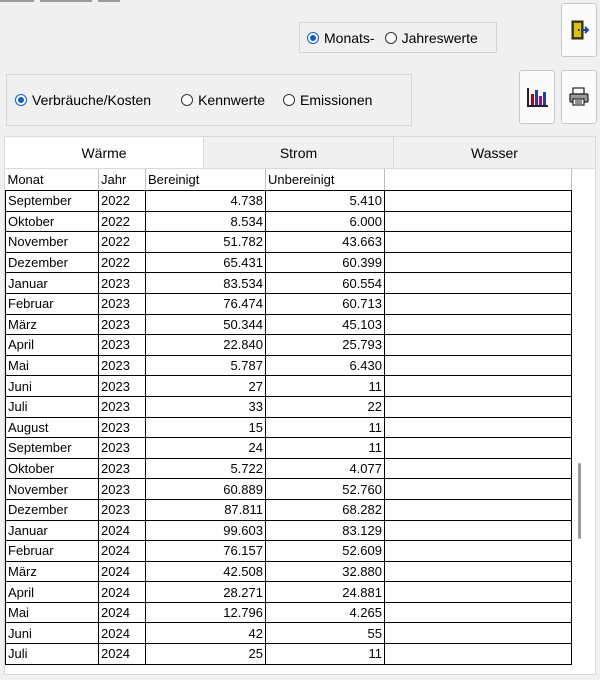 This screenshot has height=680, width=600. Describe the element at coordinates (494, 152) in the screenshot. I see `tab-wasser: Wasser` at that location.